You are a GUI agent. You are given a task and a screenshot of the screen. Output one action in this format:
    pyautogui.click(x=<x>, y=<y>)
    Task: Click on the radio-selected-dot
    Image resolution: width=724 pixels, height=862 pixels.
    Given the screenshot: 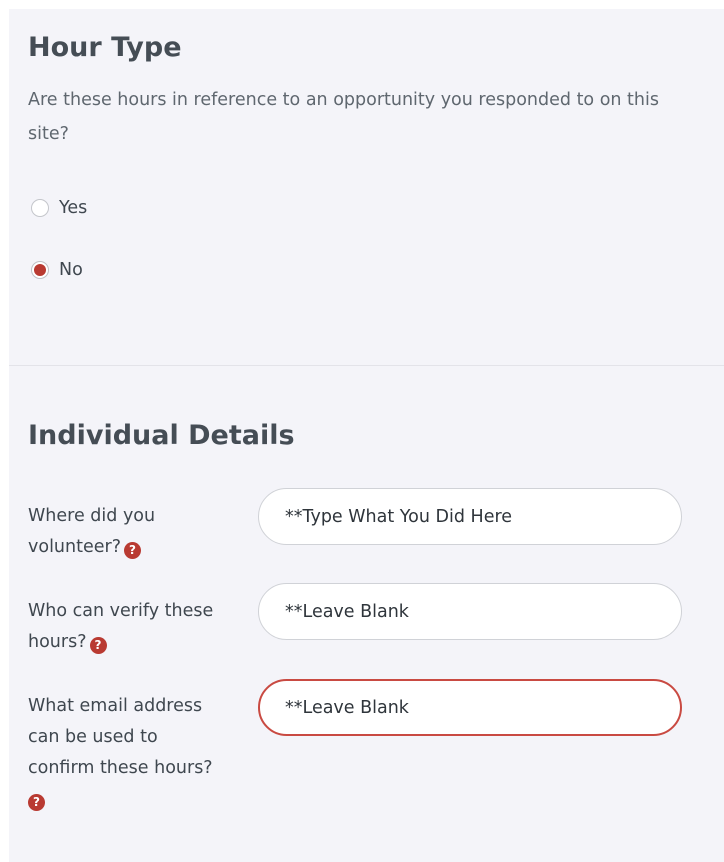 What is the action you would take?
    pyautogui.click(x=40, y=270)
    